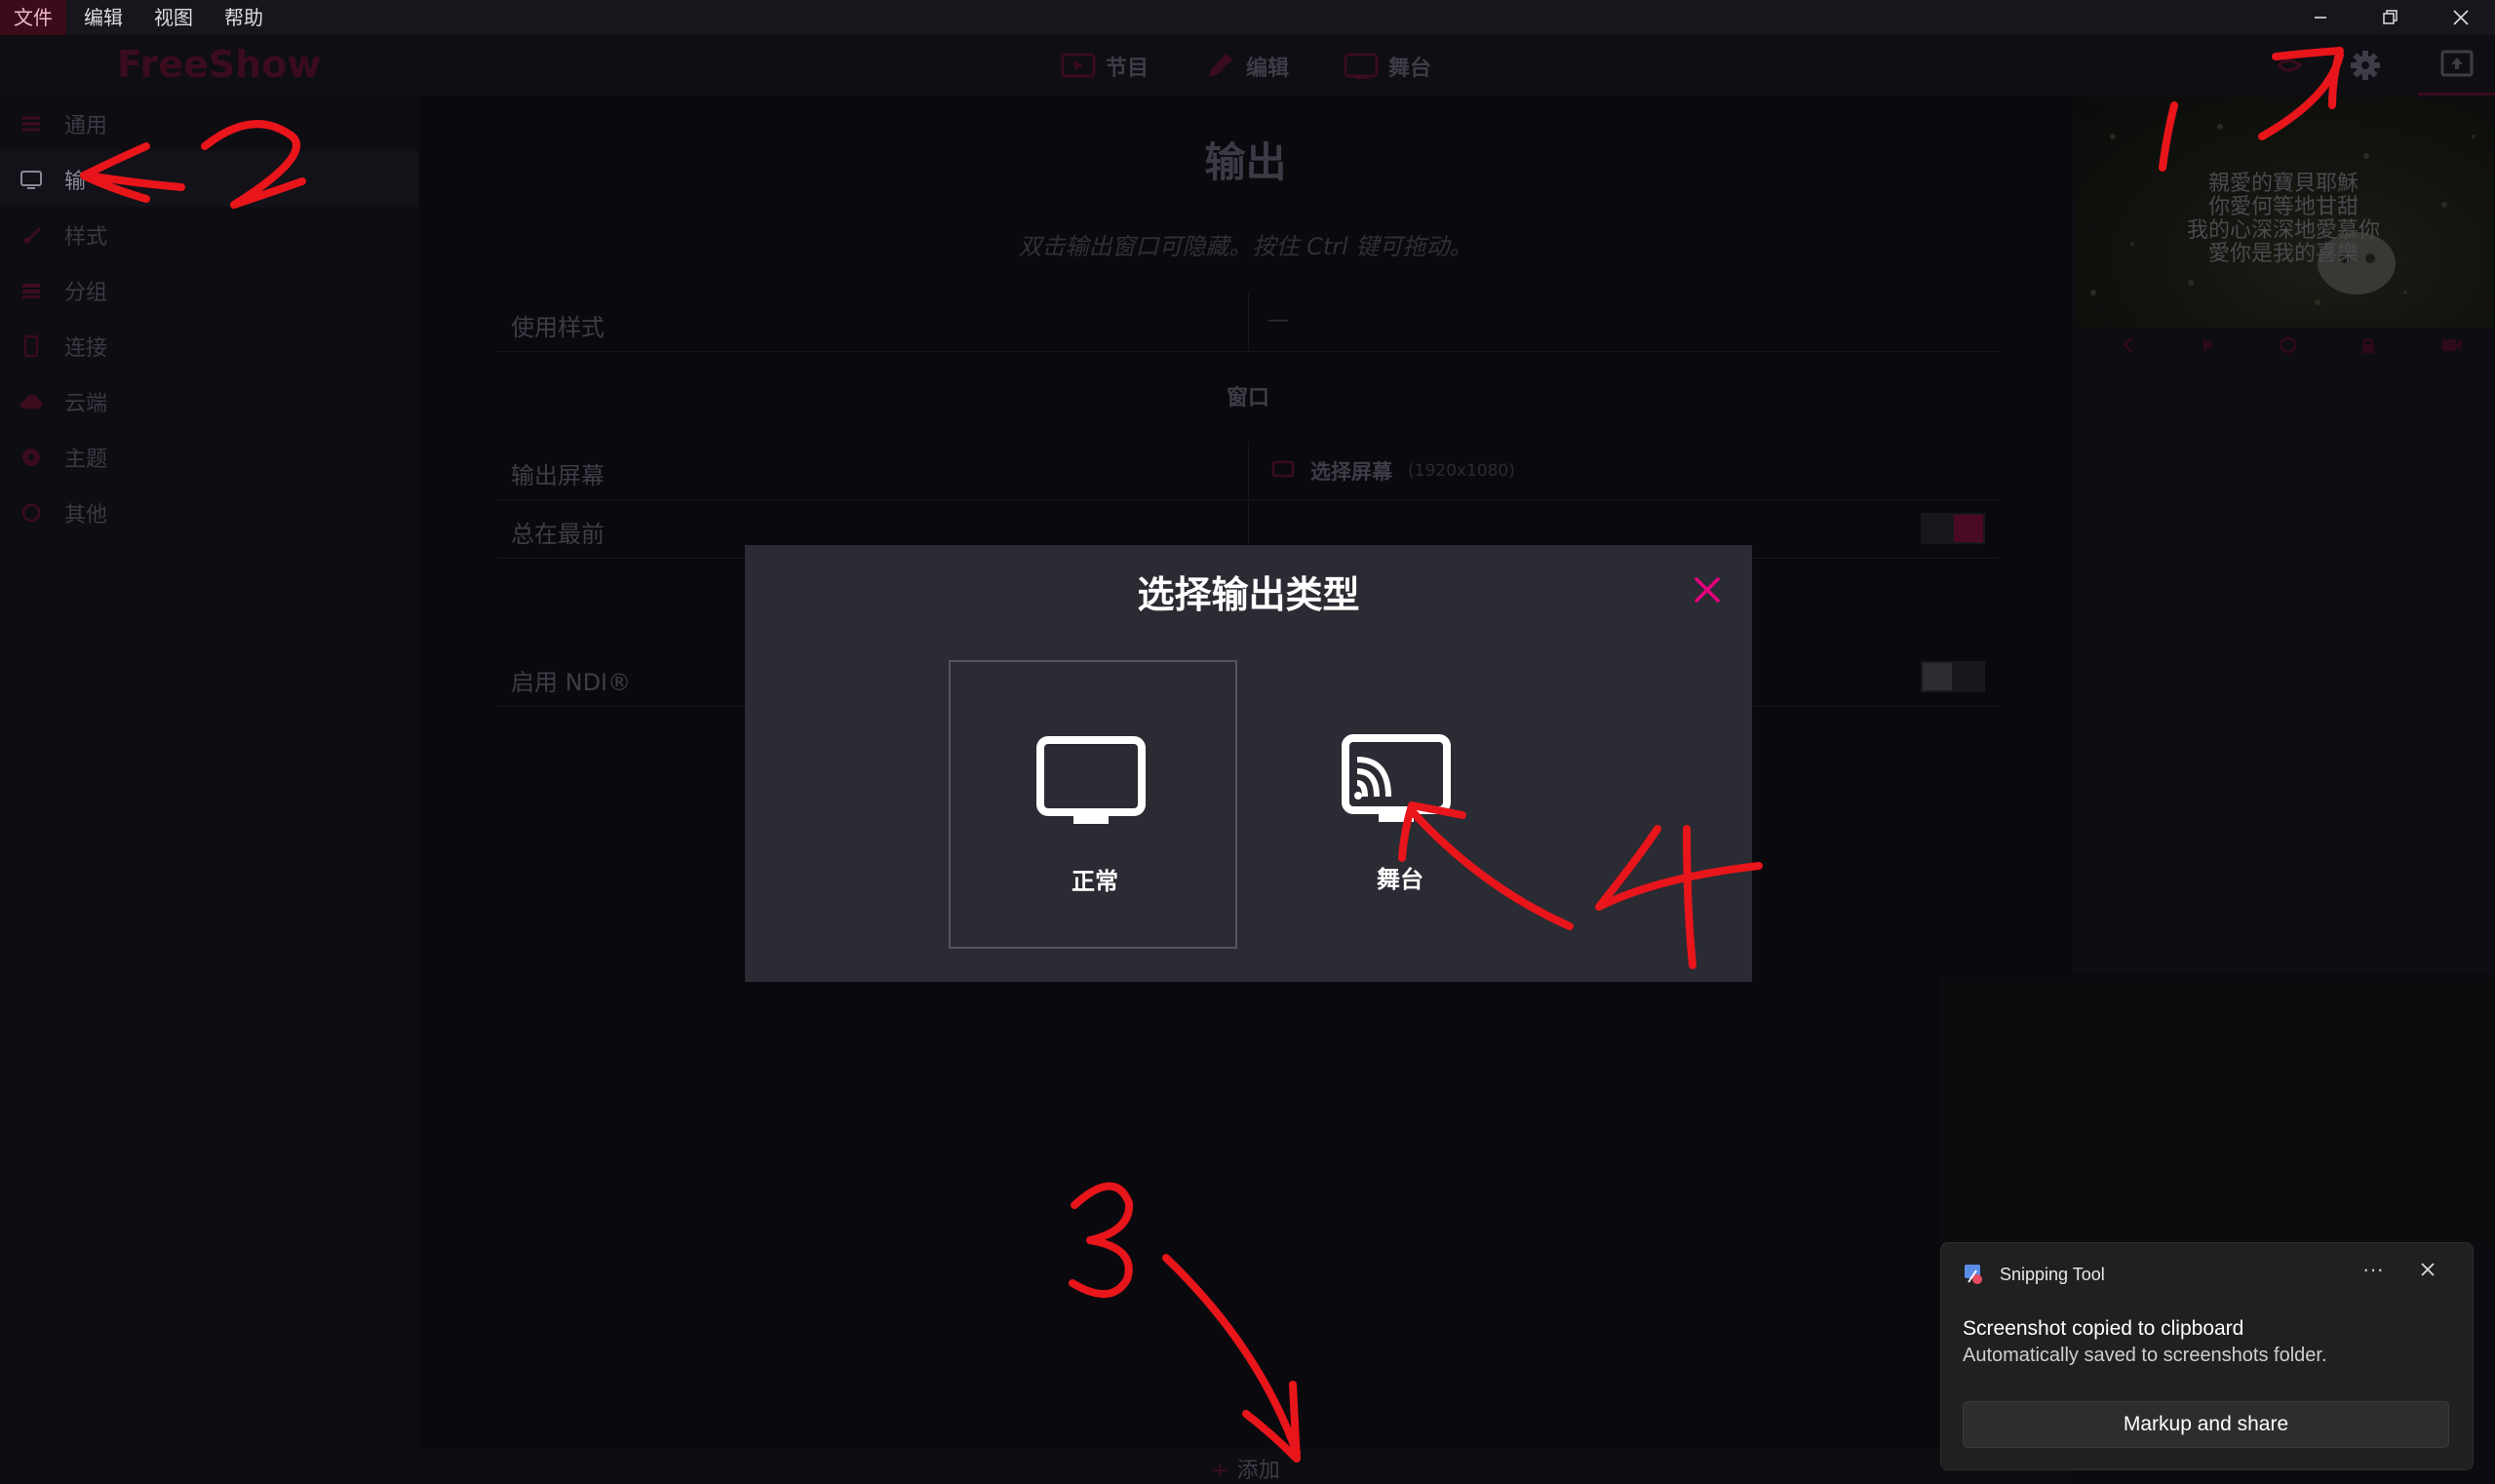 The width and height of the screenshot is (2495, 1484). I want to click on add-output-label: 添加, so click(1258, 1471).